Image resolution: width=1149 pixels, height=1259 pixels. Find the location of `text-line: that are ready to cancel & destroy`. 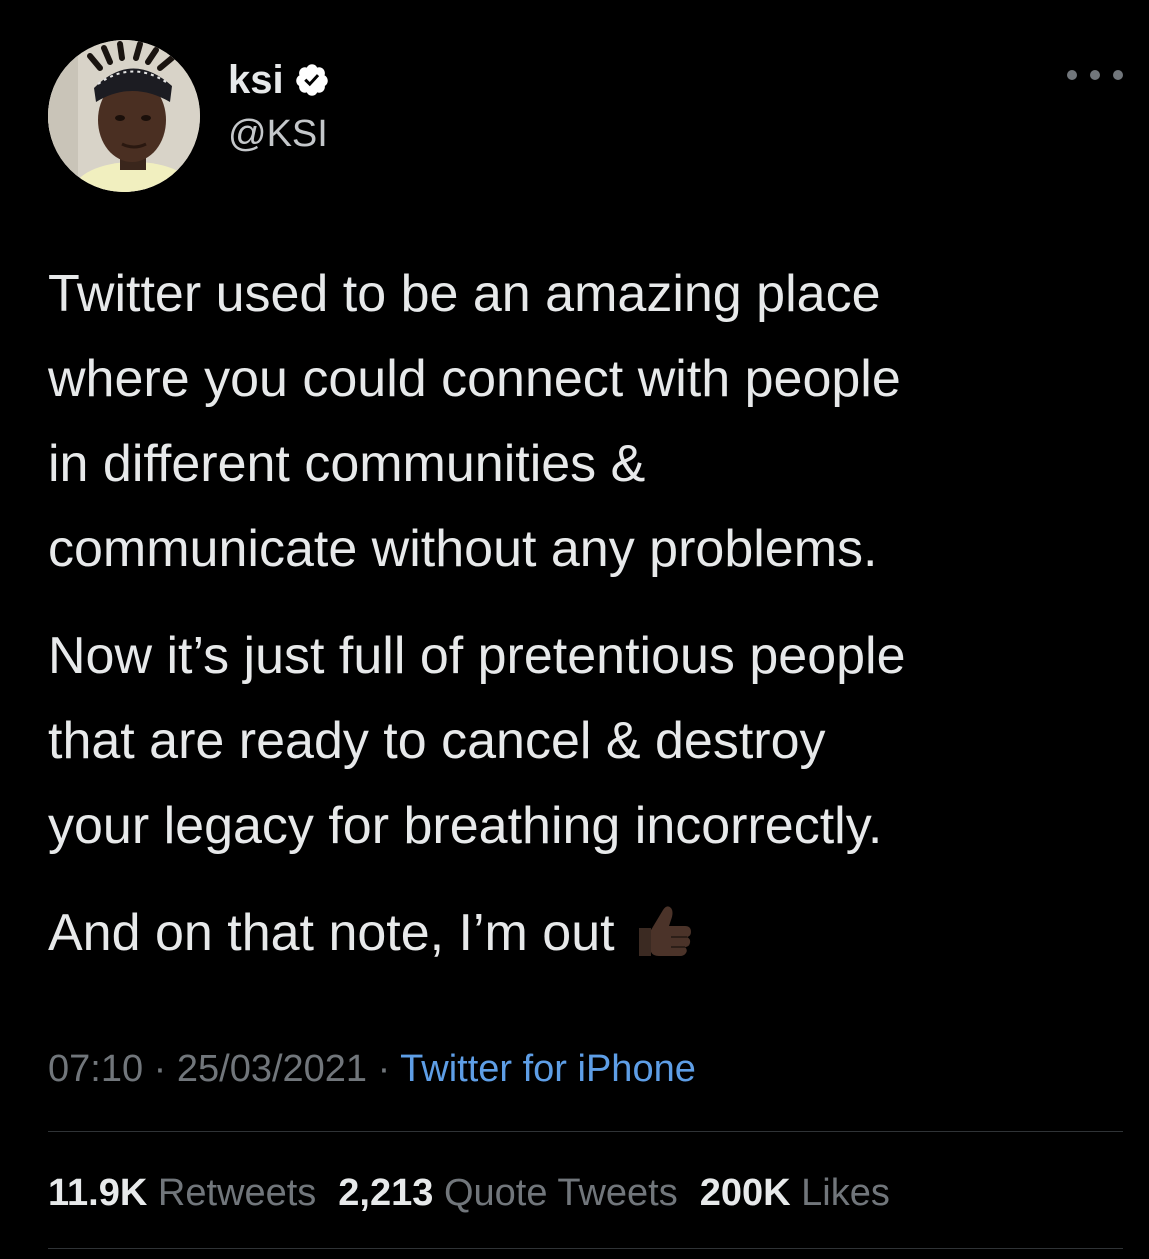

text-line: that are ready to cancel & destroy is located at coordinates (437, 741).